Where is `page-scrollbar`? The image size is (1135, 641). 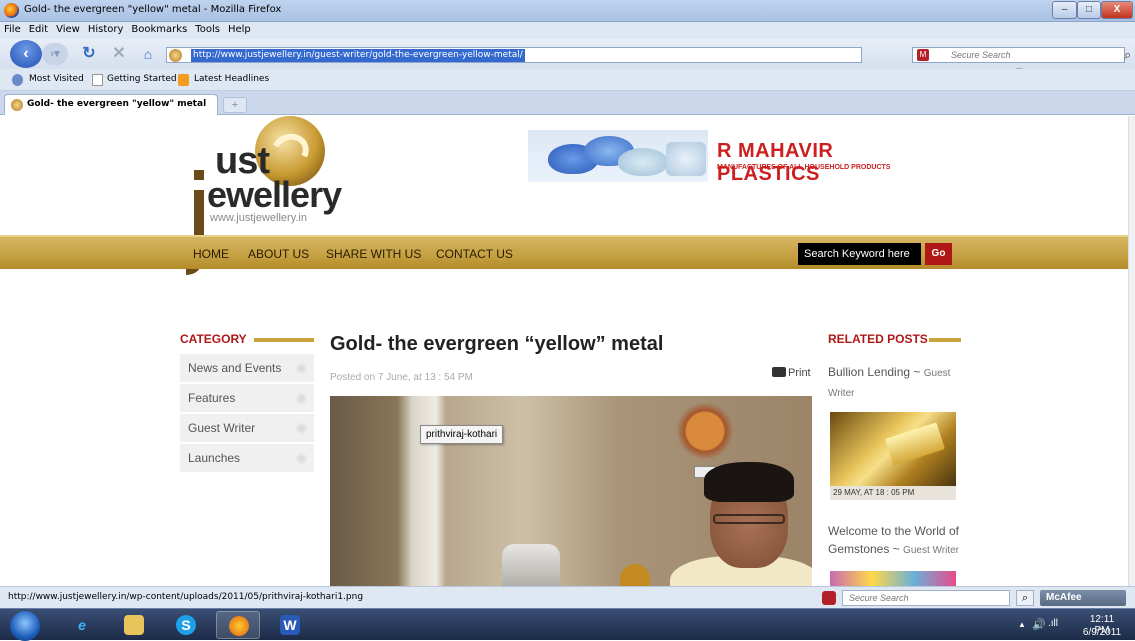
page-scrollbar is located at coordinates (1131, 351).